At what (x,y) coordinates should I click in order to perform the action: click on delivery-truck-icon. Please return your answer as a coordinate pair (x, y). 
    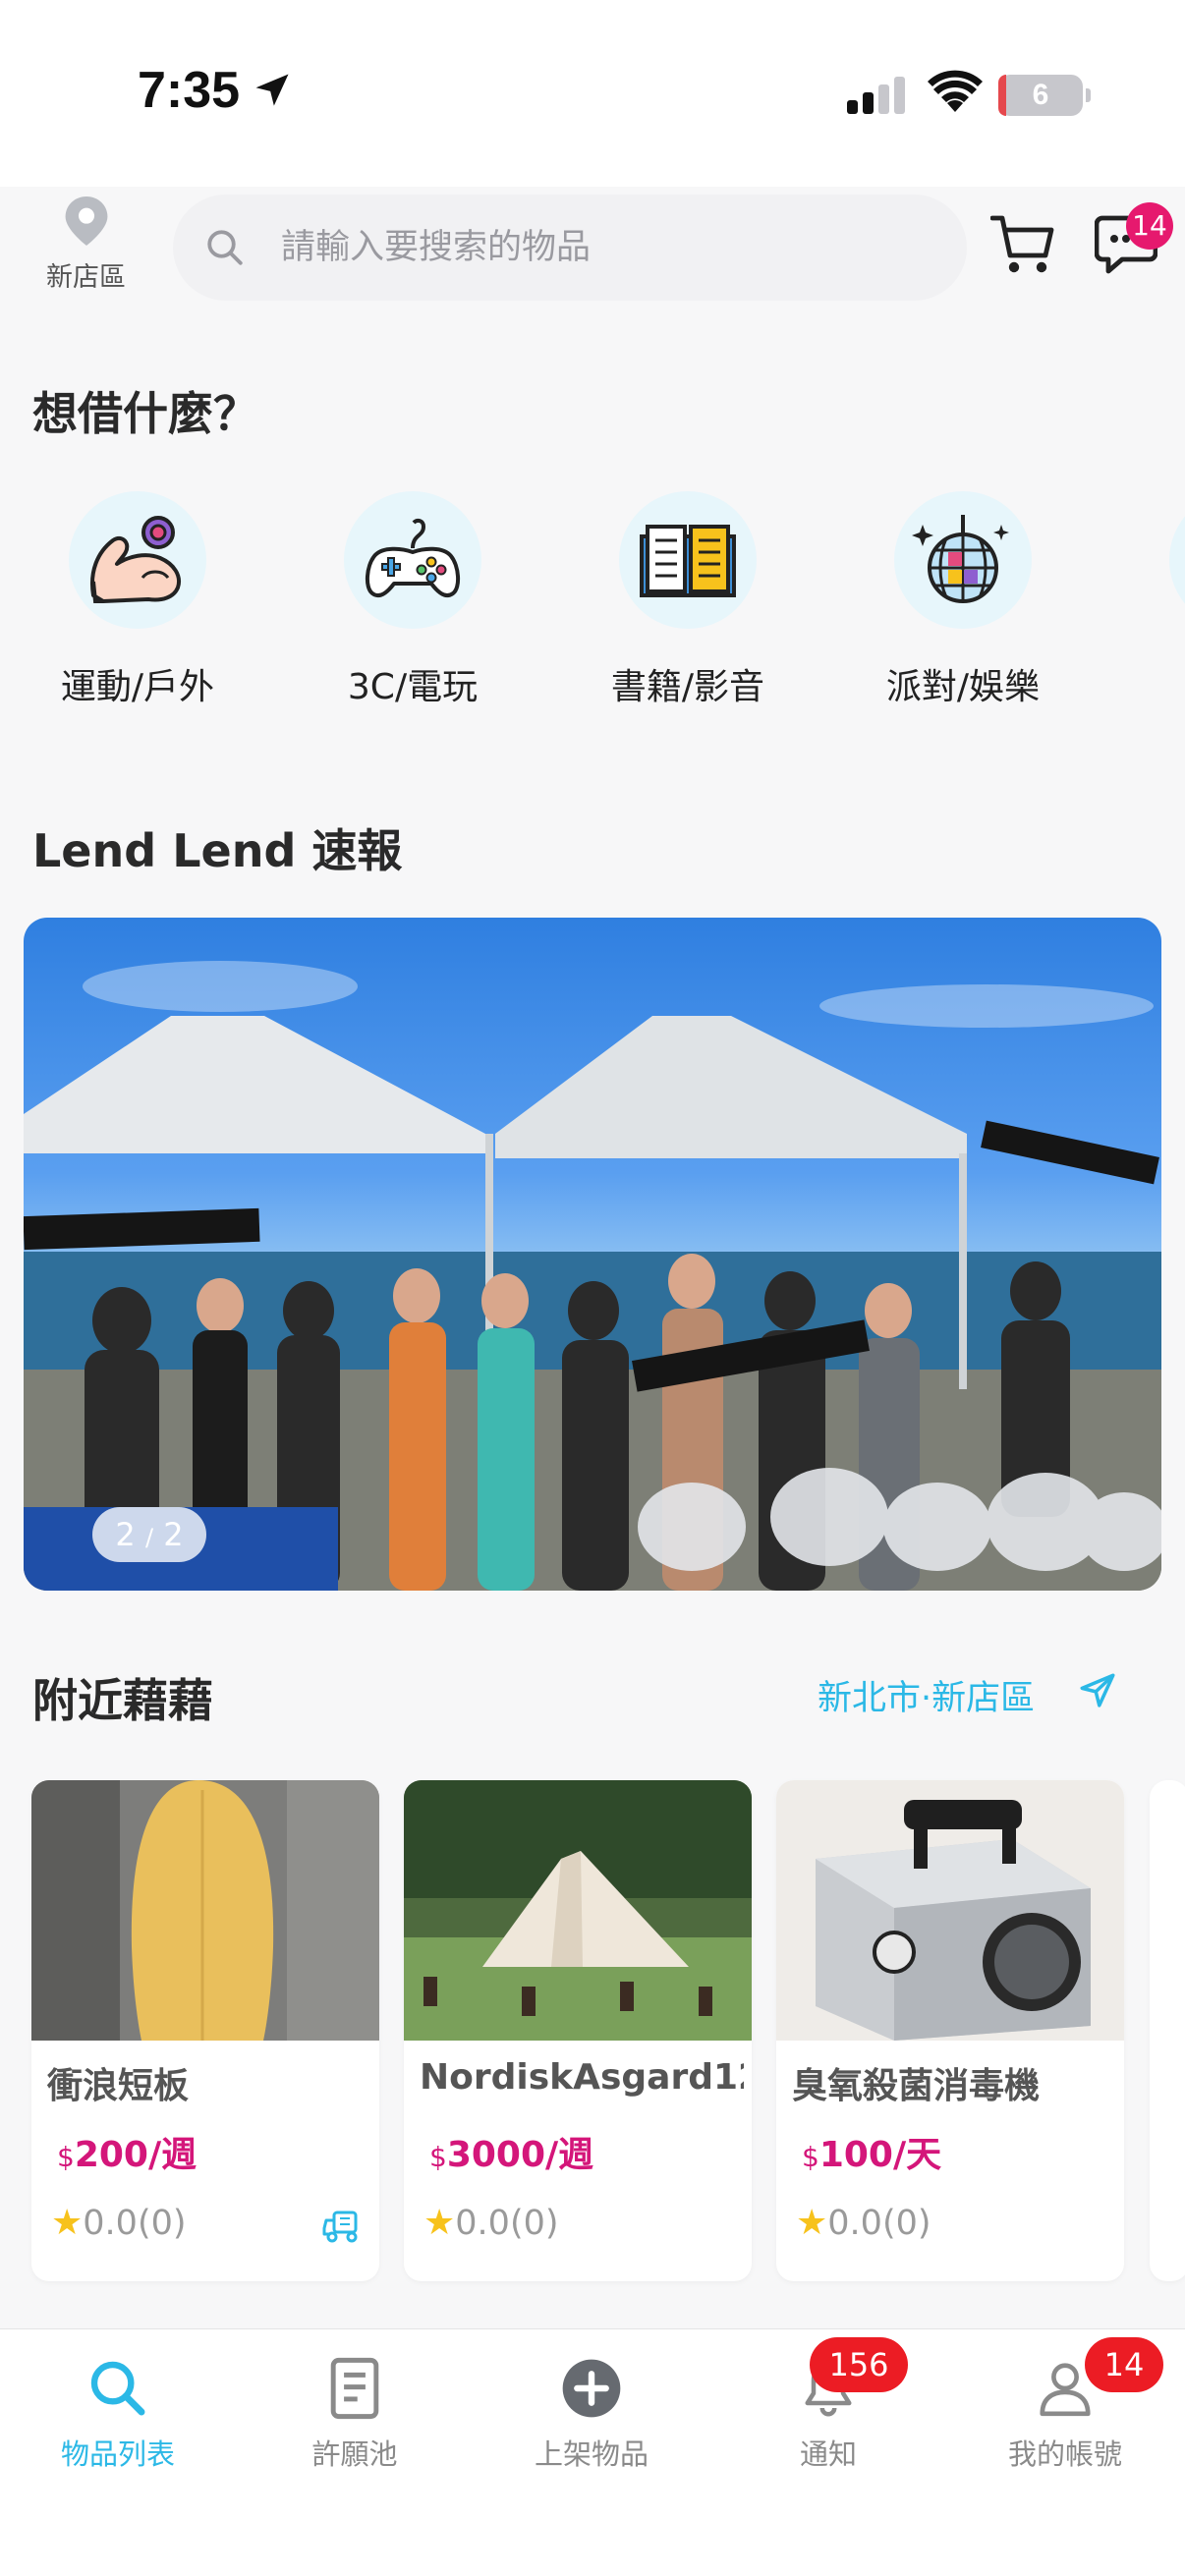
    Looking at the image, I should click on (340, 2227).